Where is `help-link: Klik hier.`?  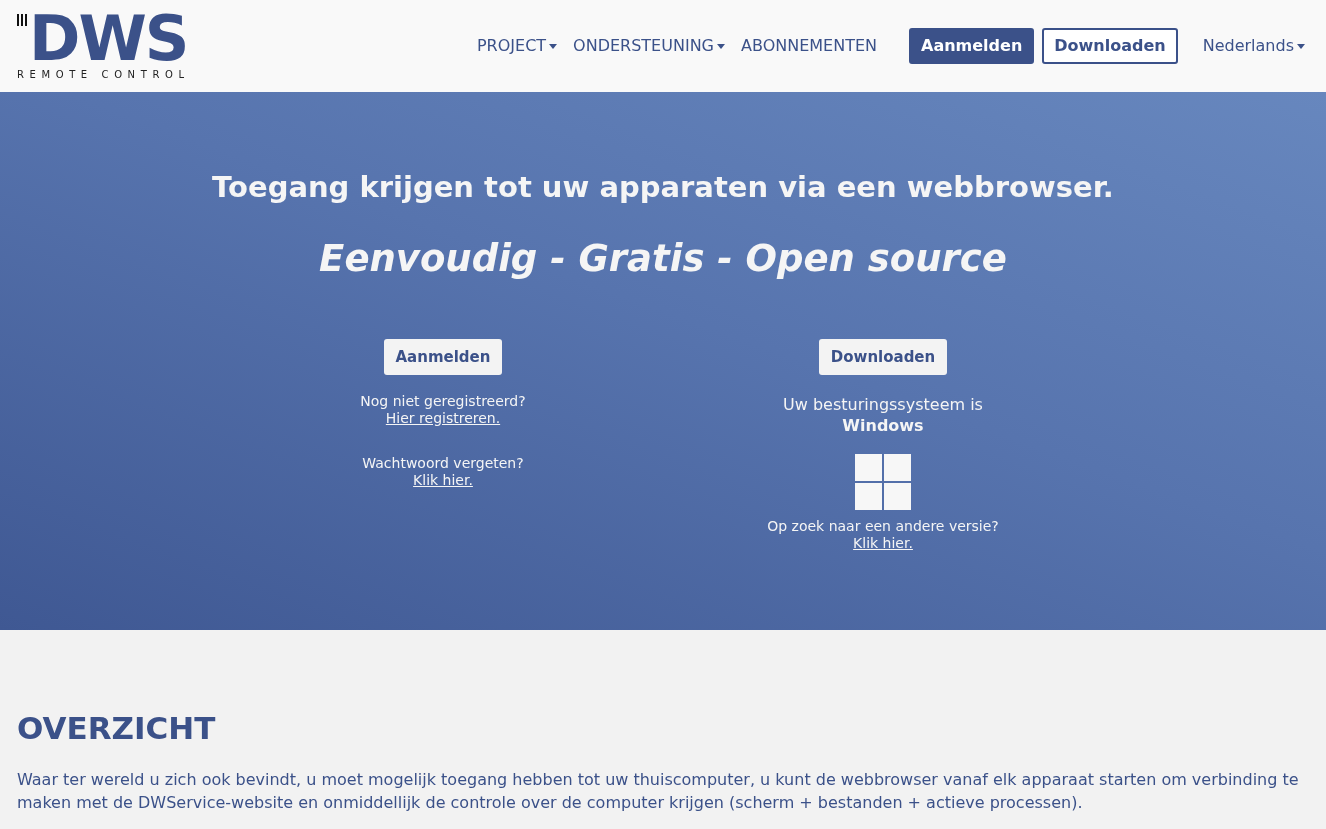
help-link: Klik hier. is located at coordinates (443, 480).